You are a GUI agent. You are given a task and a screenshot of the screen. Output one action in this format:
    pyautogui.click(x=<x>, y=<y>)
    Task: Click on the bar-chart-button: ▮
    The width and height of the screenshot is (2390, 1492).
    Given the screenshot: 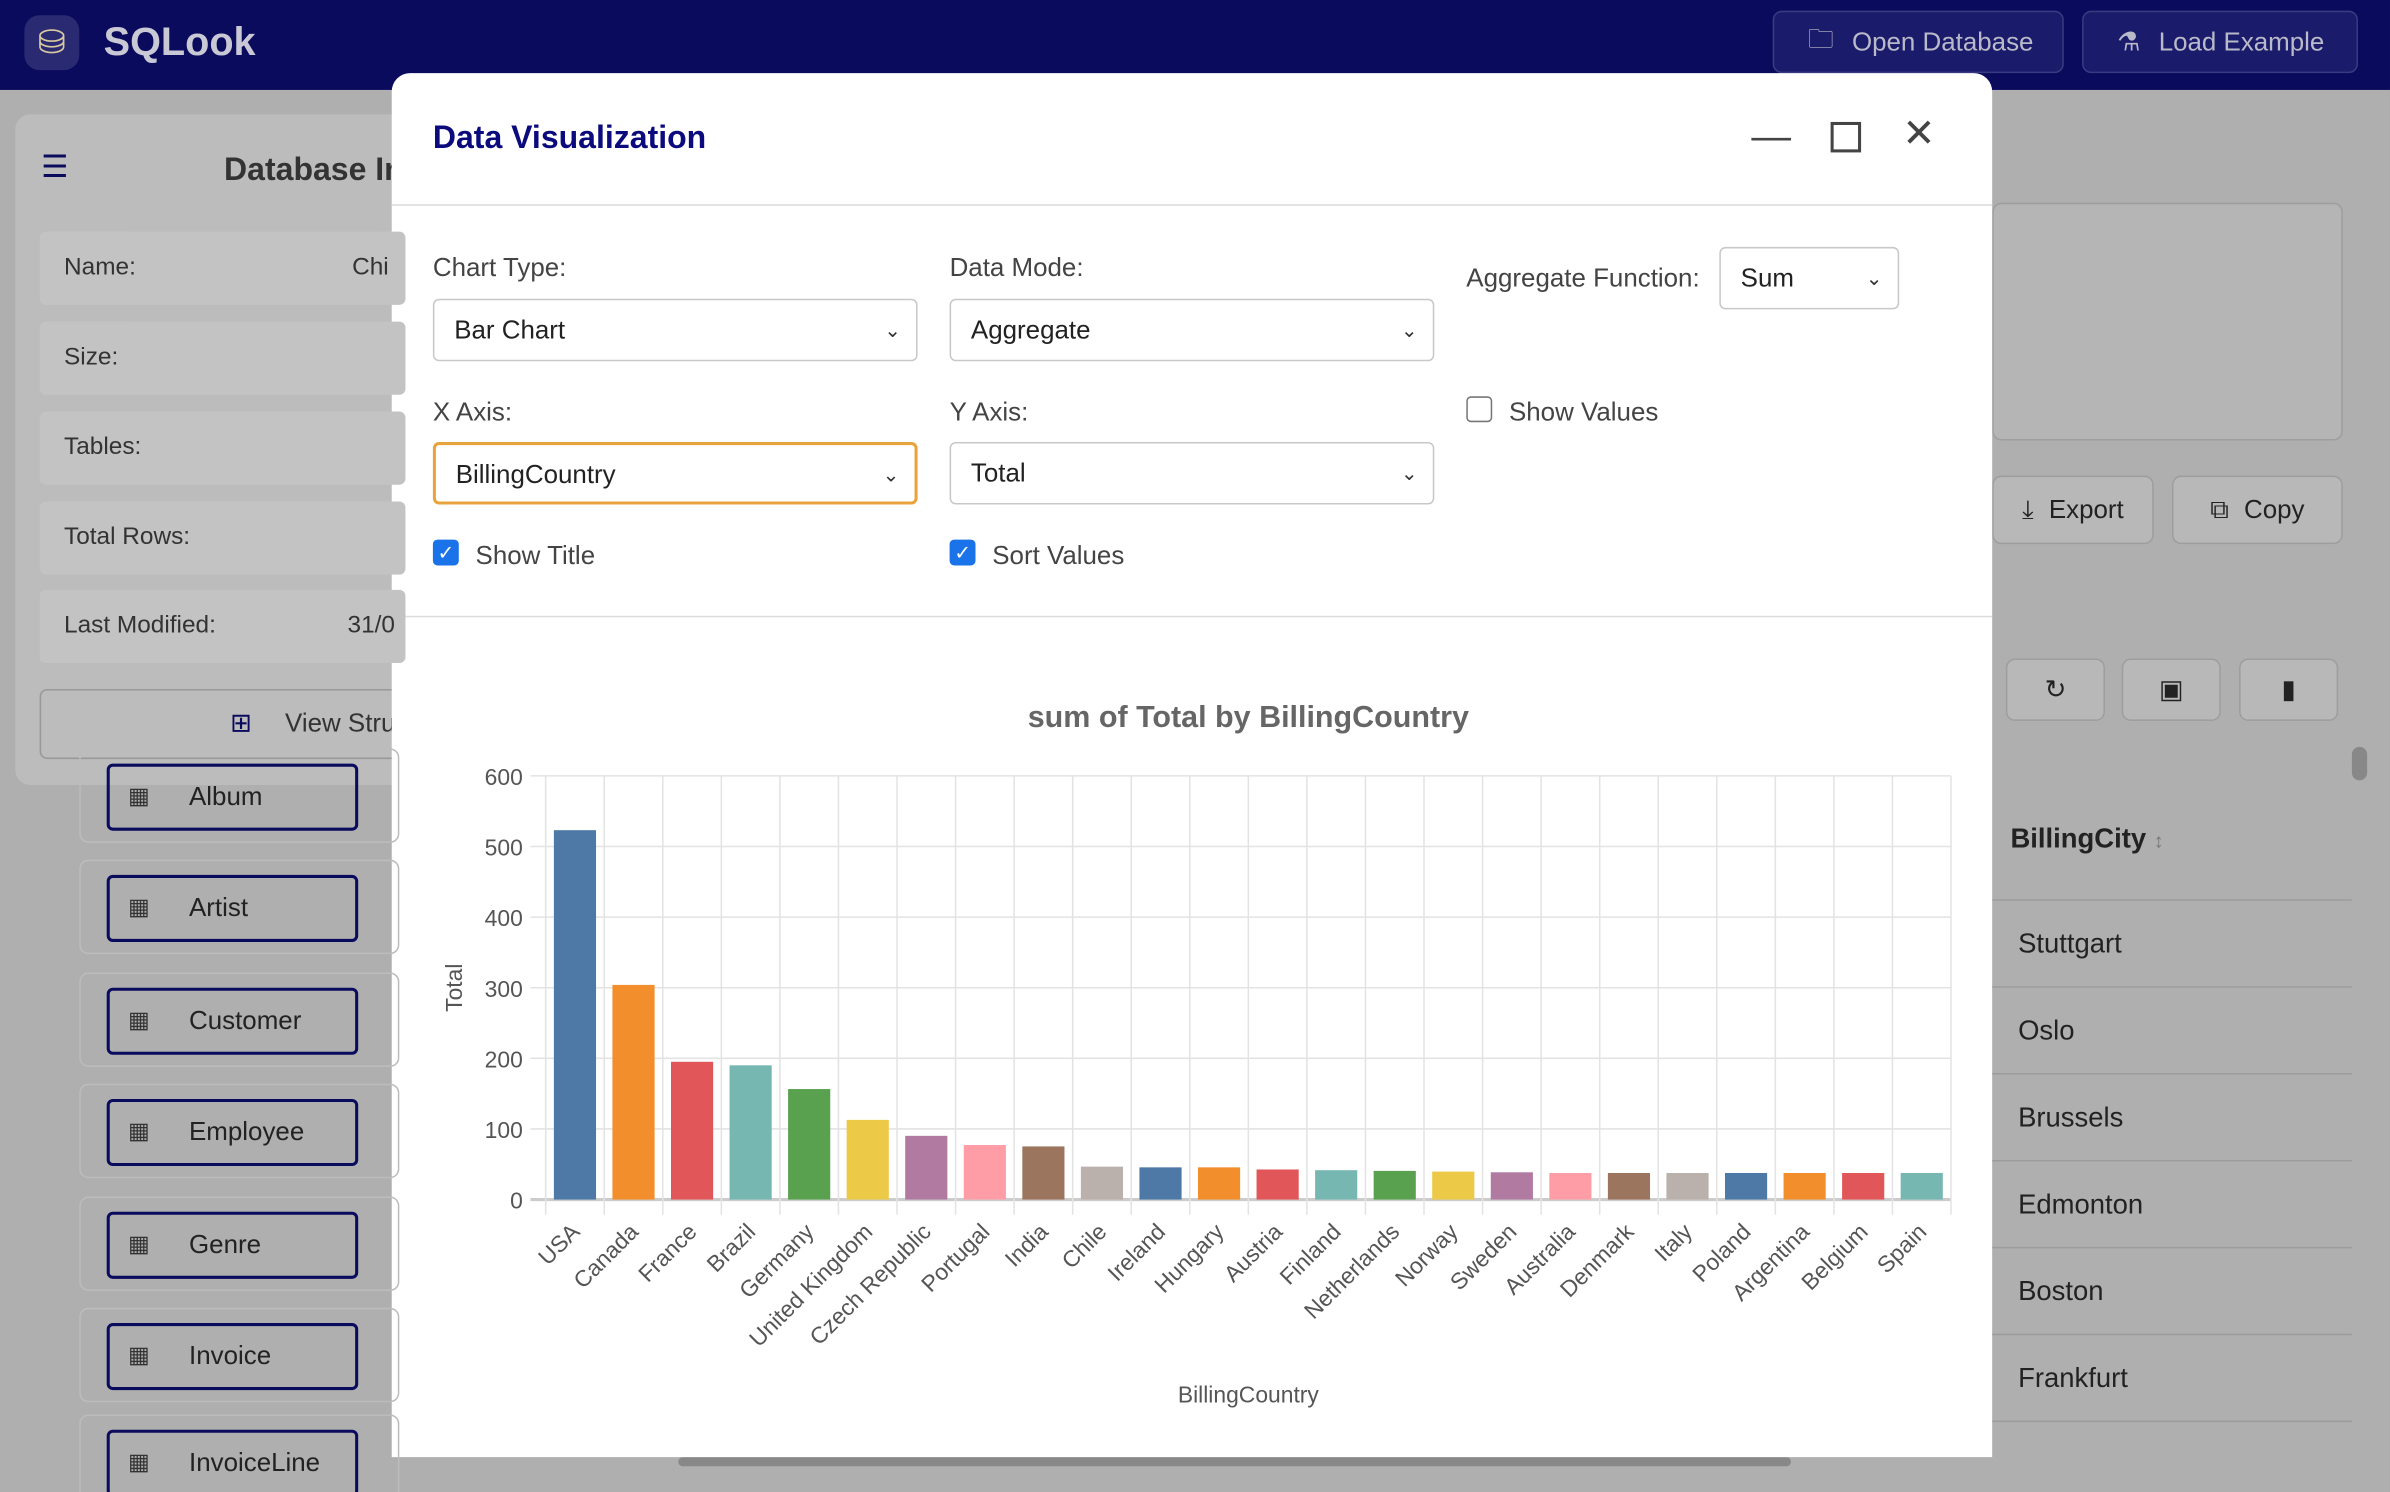 What is the action you would take?
    pyautogui.click(x=2289, y=689)
    